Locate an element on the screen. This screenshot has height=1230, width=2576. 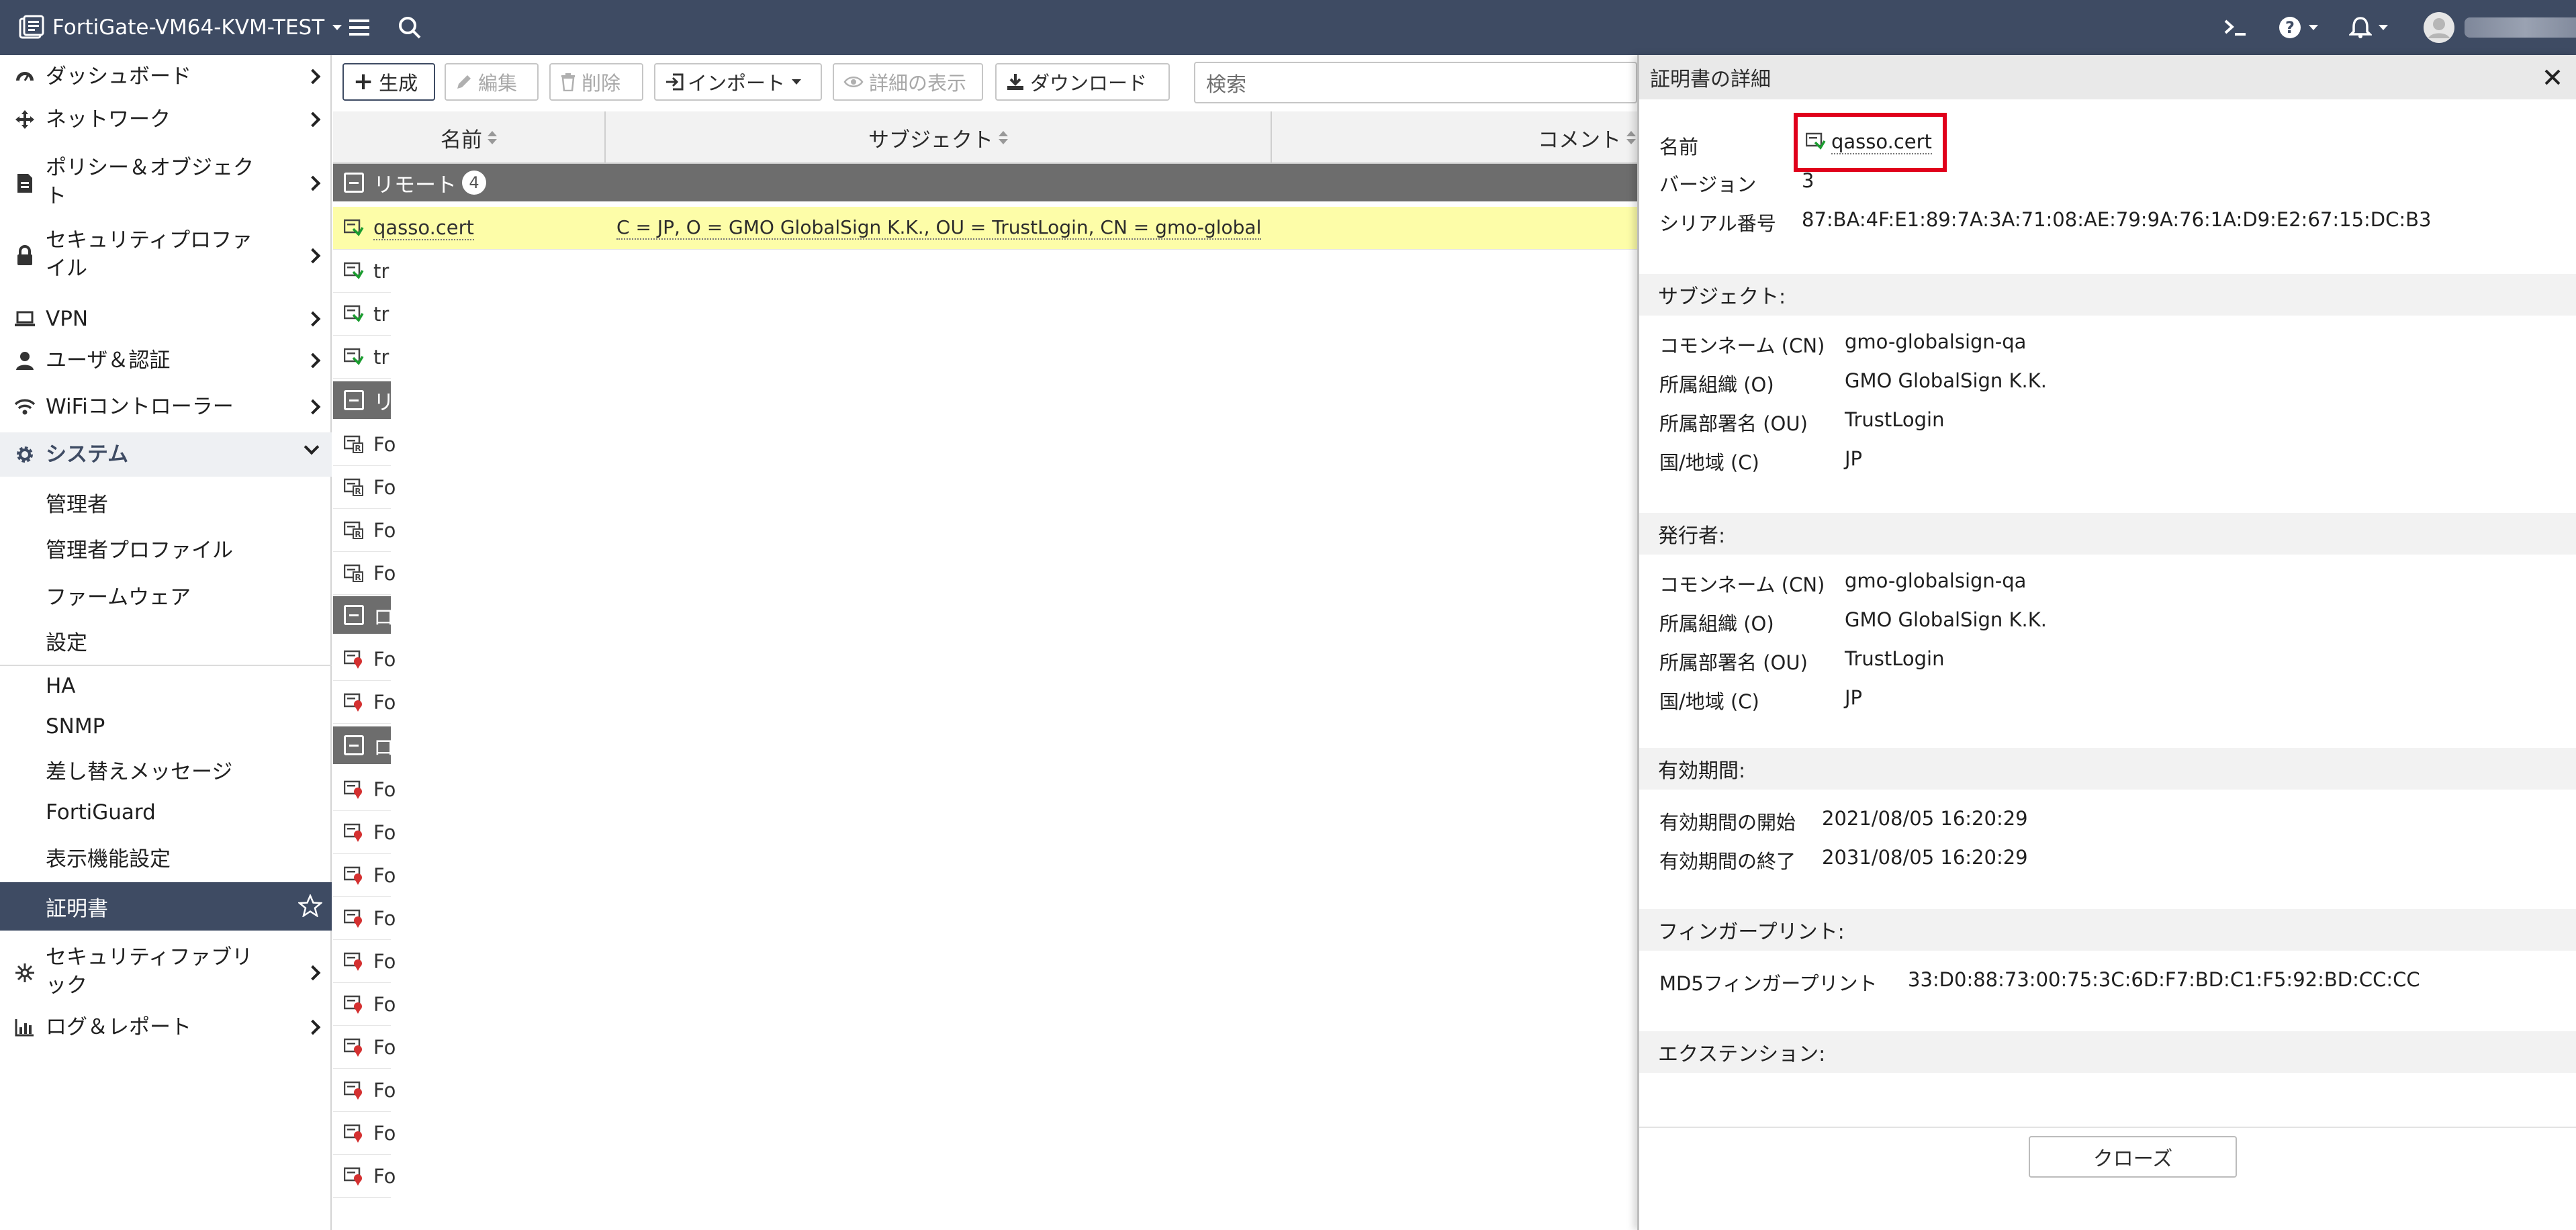
chevron-right-icon is located at coordinates (313, 361).